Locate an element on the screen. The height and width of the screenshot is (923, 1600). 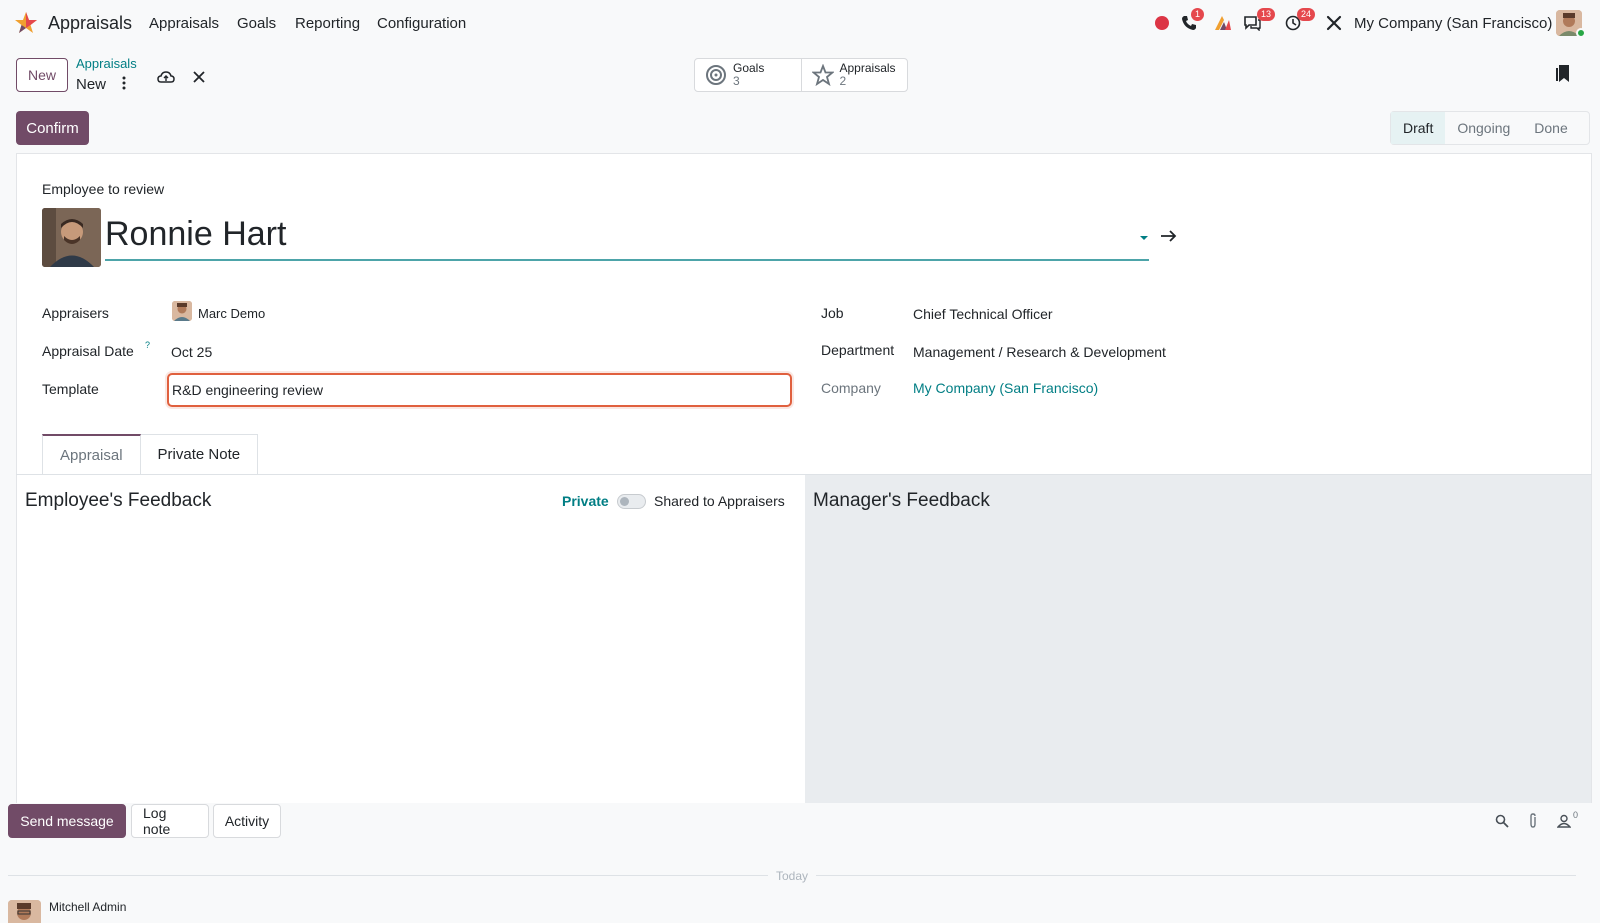
gear-actions-icon is located at coordinates (124, 83).